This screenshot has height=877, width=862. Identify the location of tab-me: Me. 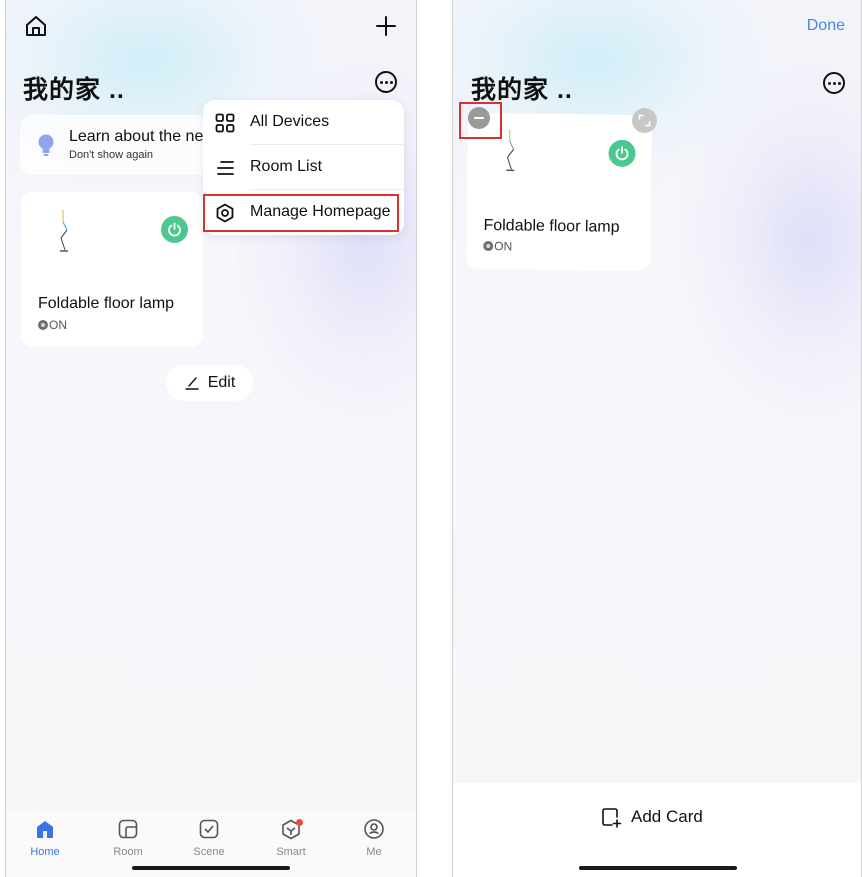
(374, 841).